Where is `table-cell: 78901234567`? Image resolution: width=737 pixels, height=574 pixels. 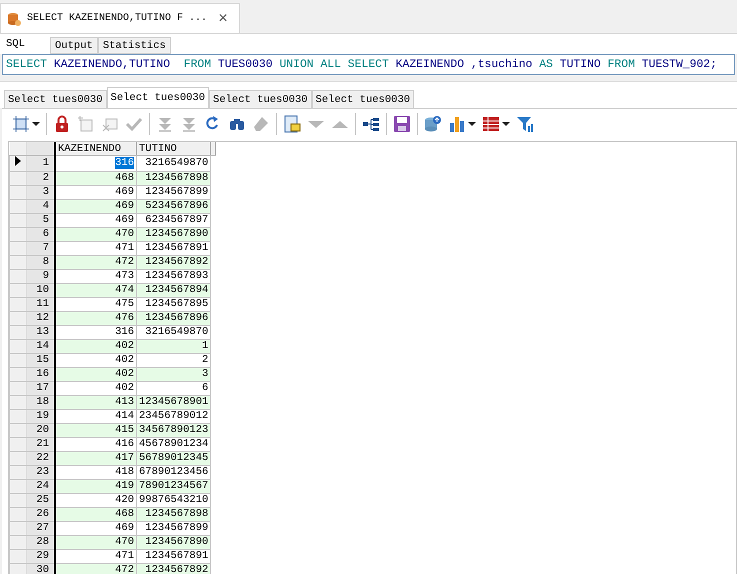 table-cell: 78901234567 is located at coordinates (173, 487).